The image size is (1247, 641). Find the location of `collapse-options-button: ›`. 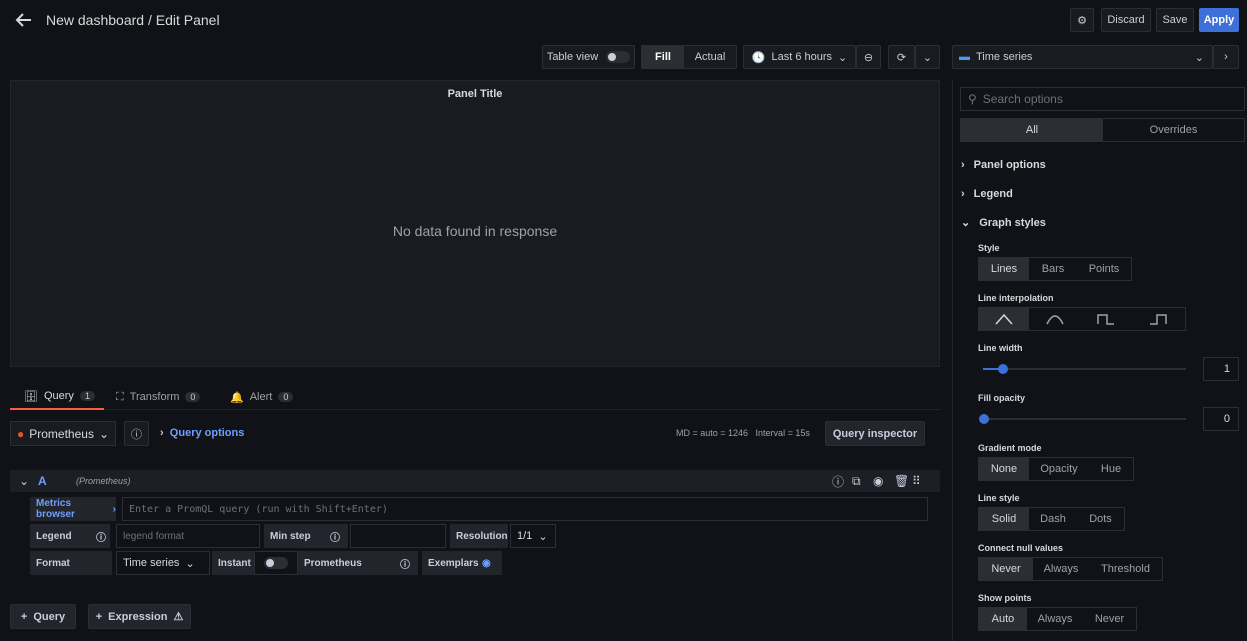

collapse-options-button: › is located at coordinates (1226, 57).